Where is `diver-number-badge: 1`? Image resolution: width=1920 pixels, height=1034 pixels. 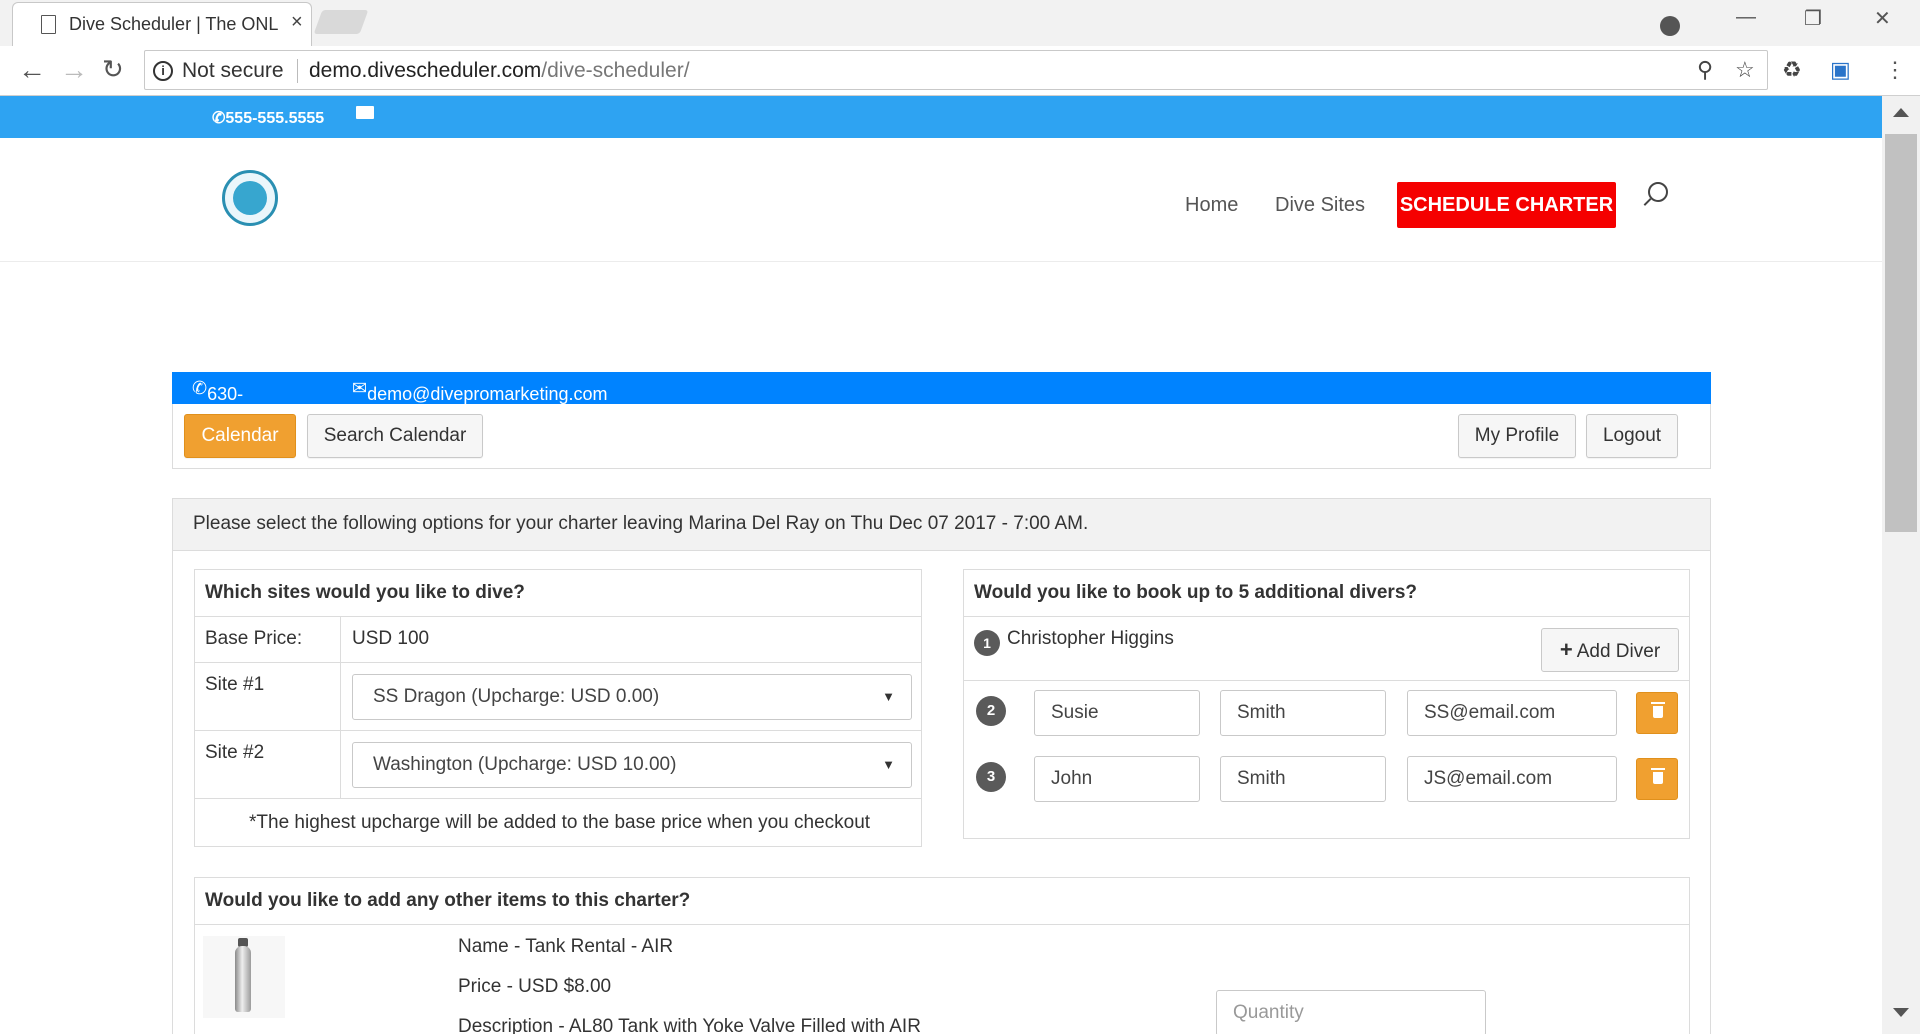 diver-number-badge: 1 is located at coordinates (987, 643).